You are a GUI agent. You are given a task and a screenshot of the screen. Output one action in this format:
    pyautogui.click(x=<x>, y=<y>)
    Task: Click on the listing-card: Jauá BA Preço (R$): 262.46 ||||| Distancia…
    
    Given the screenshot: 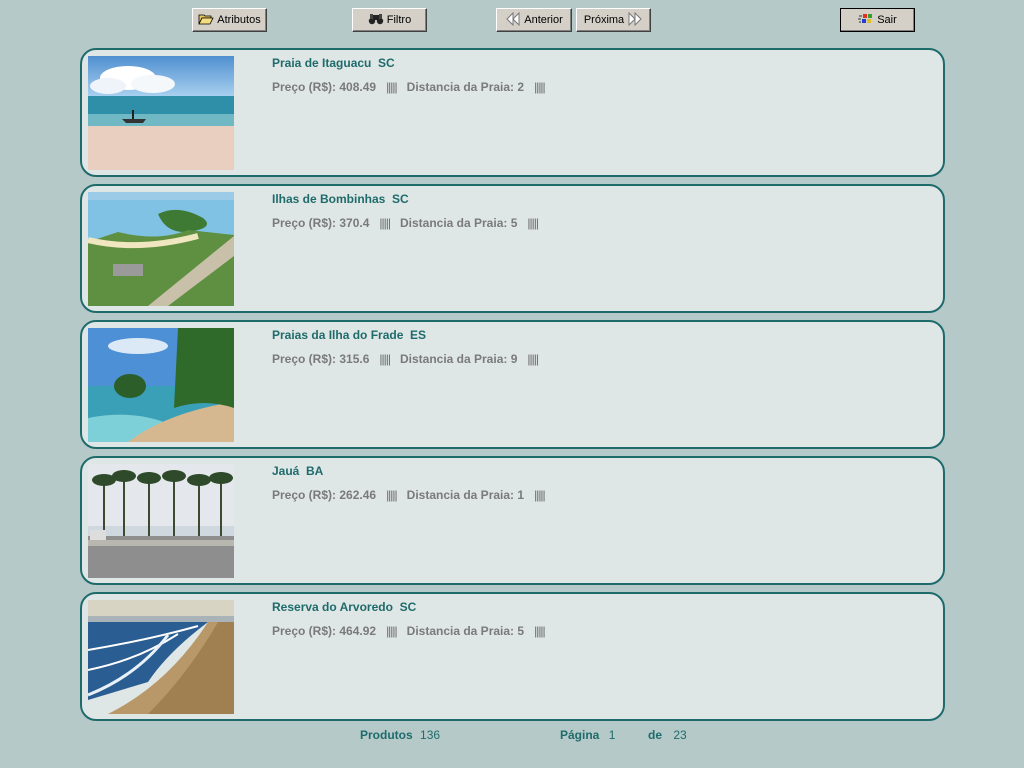 What is the action you would take?
    pyautogui.click(x=512, y=520)
    